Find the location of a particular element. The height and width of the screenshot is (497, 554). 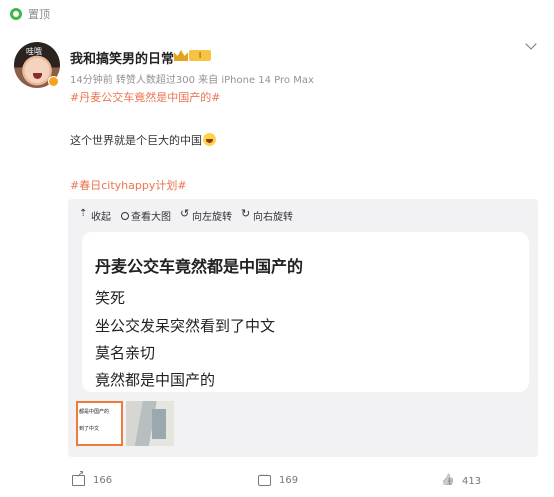

image-line: 莫名亲切 is located at coordinates (125, 353).